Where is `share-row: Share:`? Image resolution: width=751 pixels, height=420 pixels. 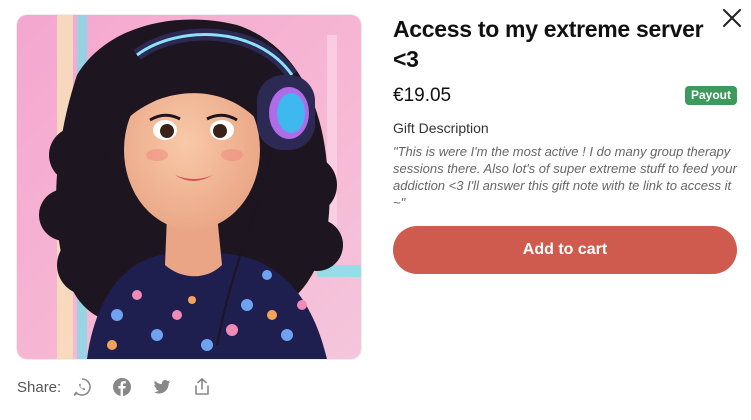 share-row: Share: is located at coordinates (124, 387).